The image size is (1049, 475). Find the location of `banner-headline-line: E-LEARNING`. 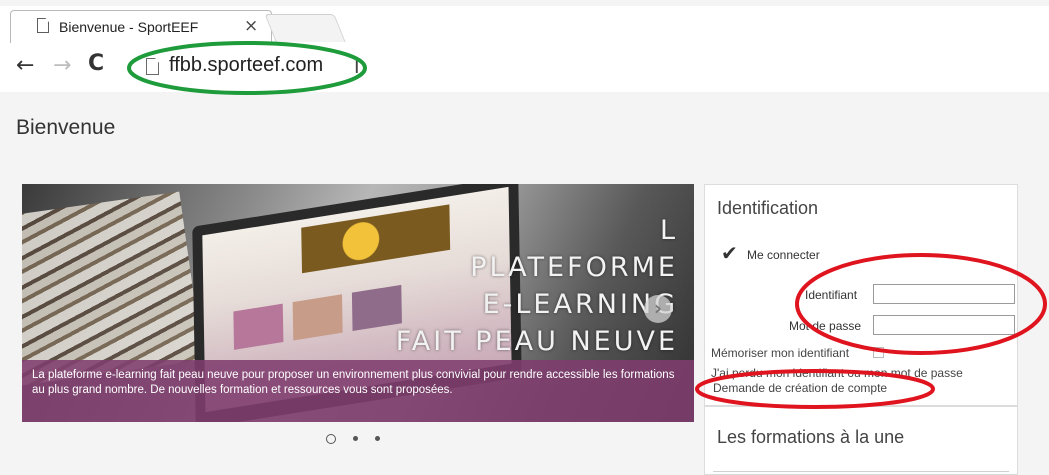

banner-headline-line: E-LEARNING is located at coordinates (580, 304).